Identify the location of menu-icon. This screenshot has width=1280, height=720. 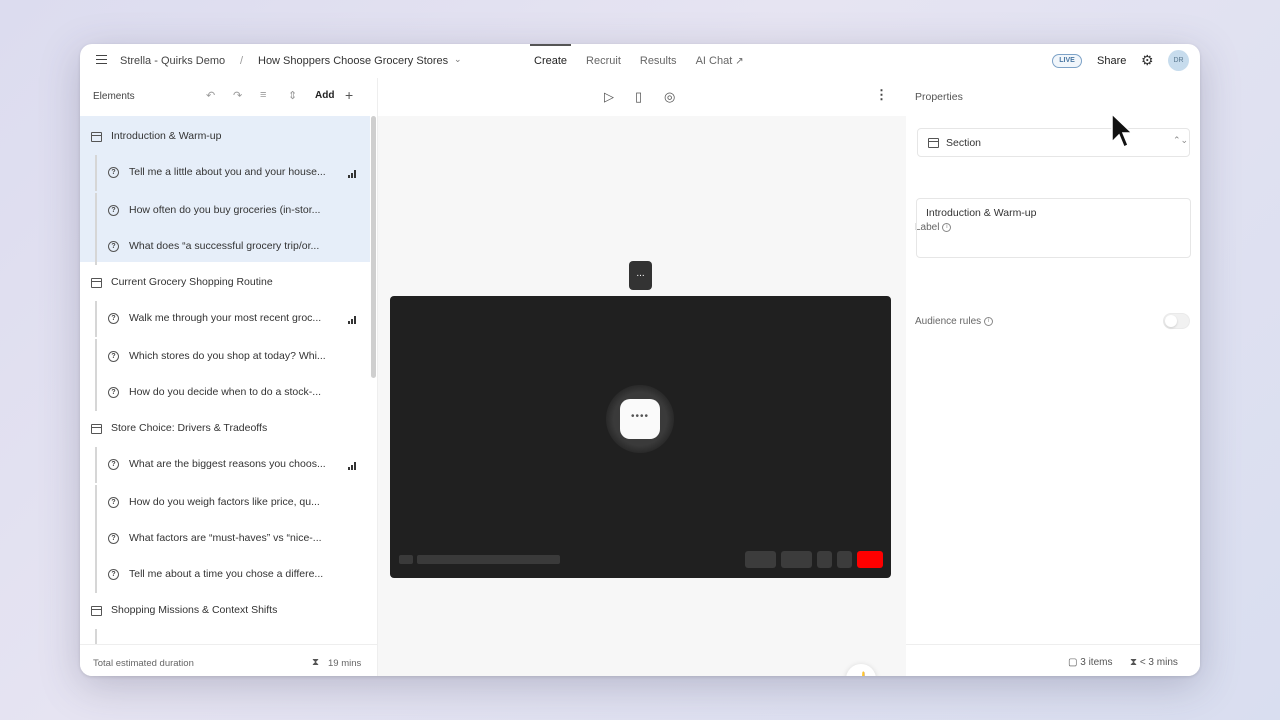
(101, 59).